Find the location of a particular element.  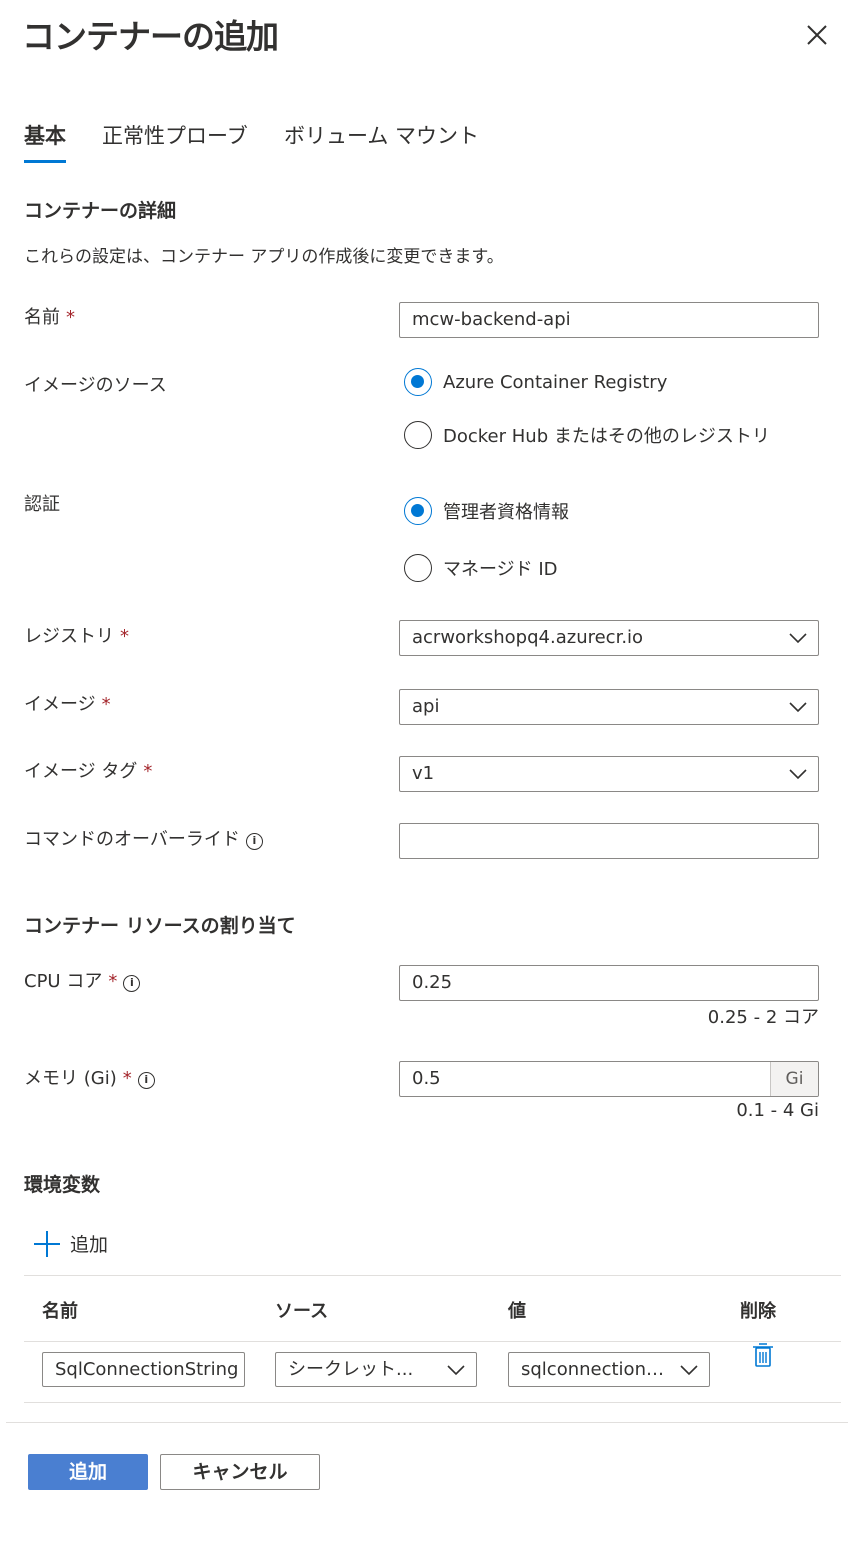

memory-label: メモリ (Gi) * i is located at coordinates (89, 1077).